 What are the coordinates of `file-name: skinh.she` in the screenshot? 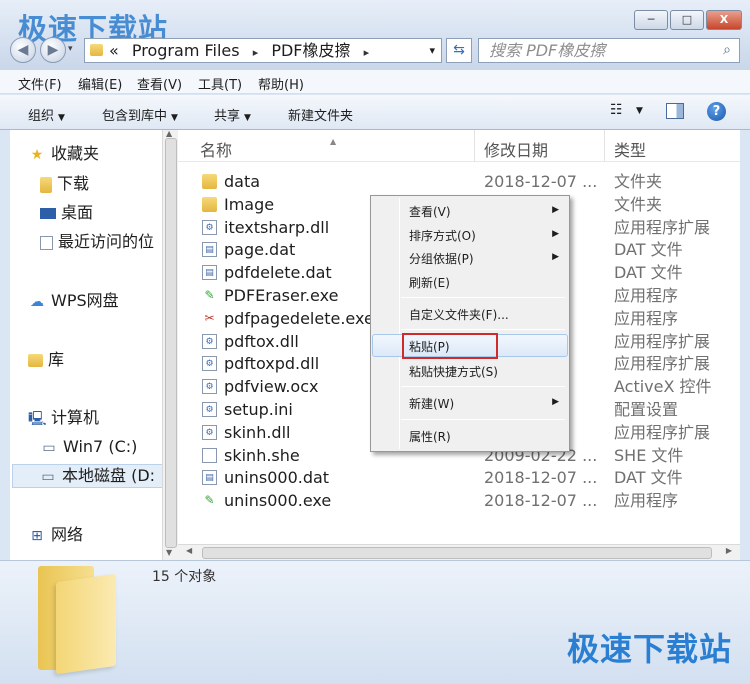 It's located at (262, 455).